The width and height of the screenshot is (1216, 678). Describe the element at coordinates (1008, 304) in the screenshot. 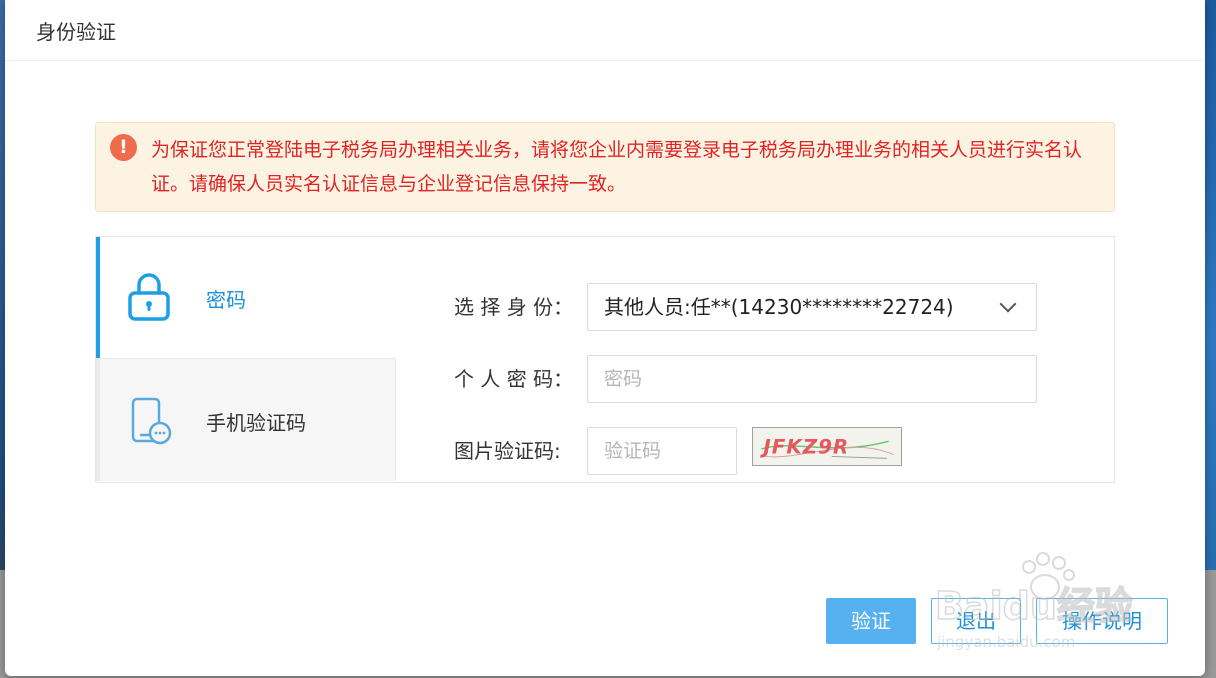

I see `chevron-down-icon` at that location.